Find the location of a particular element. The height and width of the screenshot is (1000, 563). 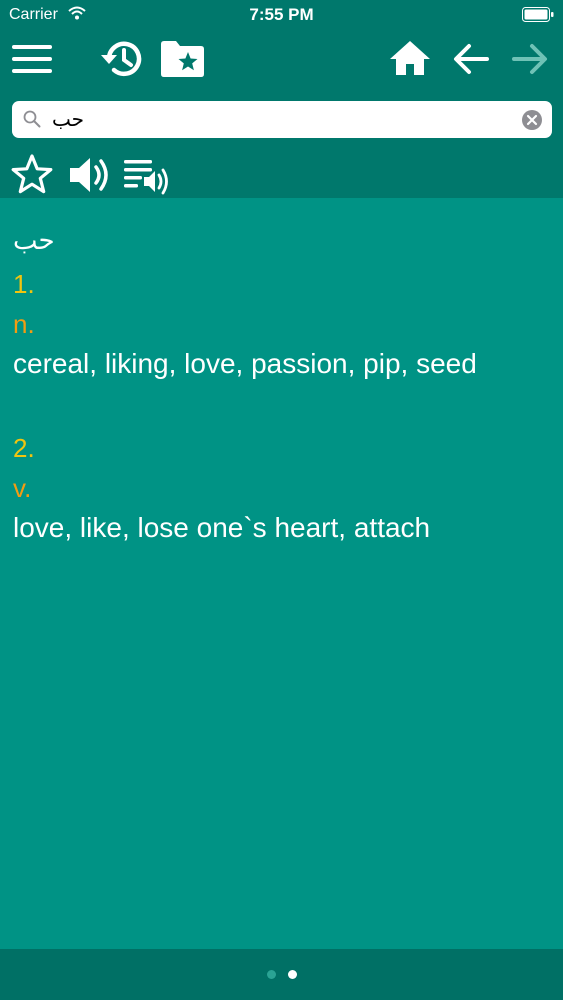

star-icon is located at coordinates (32, 176).